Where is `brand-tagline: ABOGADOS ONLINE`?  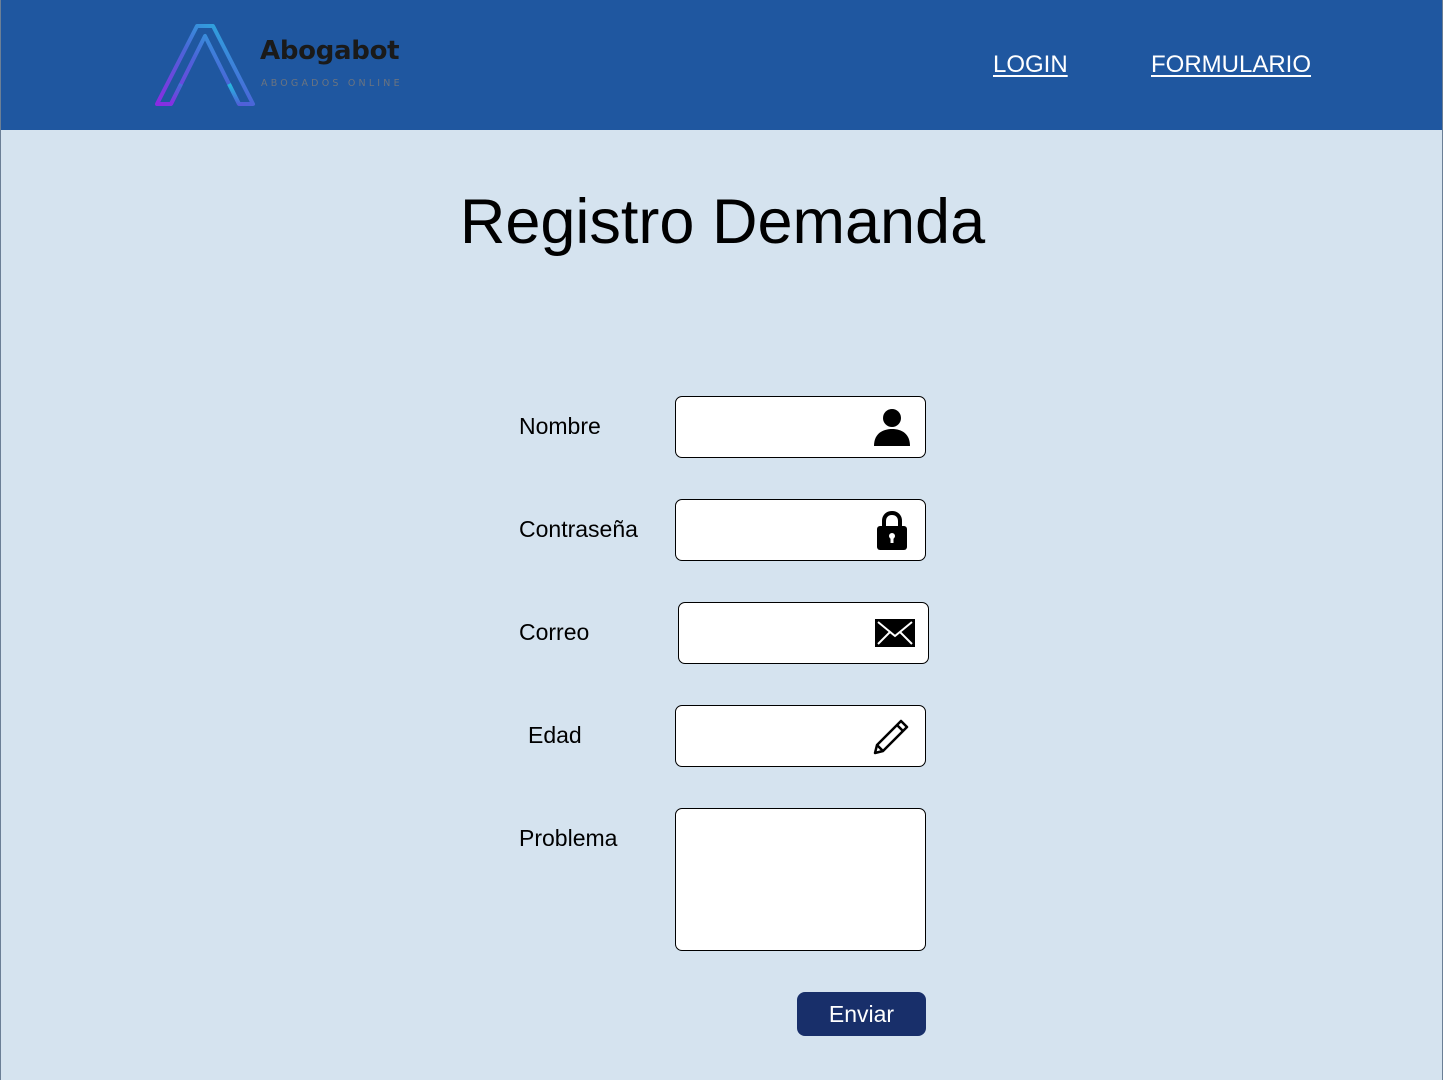 brand-tagline: ABOGADOS ONLINE is located at coordinates (332, 83).